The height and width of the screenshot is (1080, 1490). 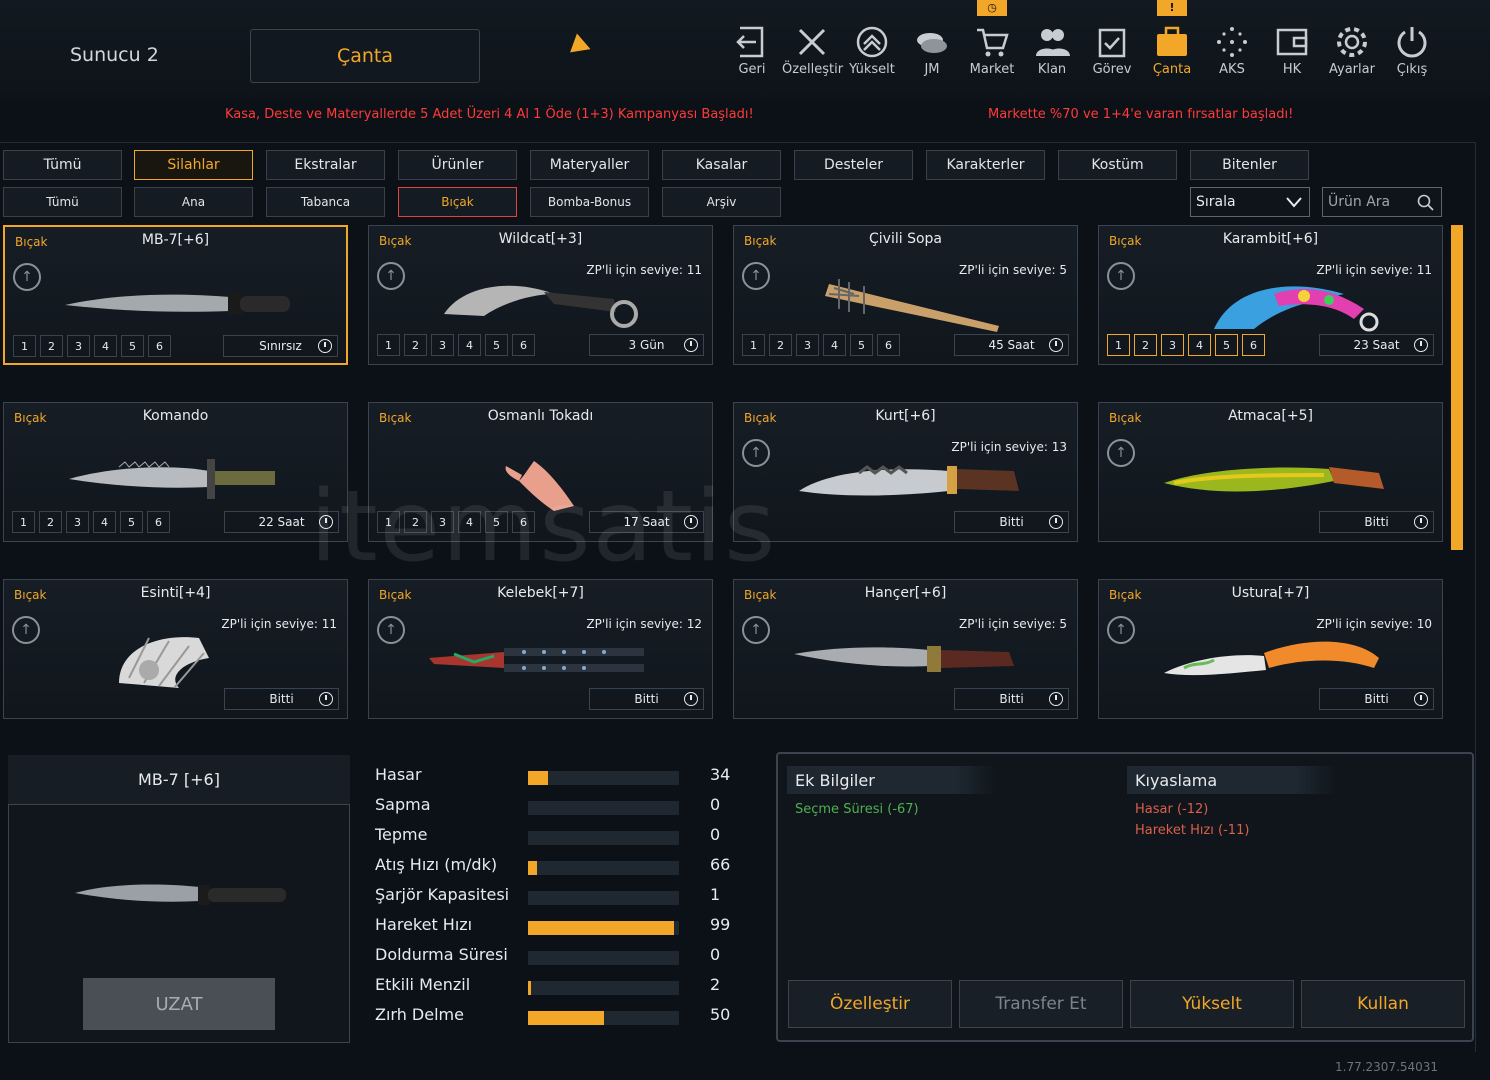 I want to click on use-button: Kullan, so click(x=1383, y=1004).